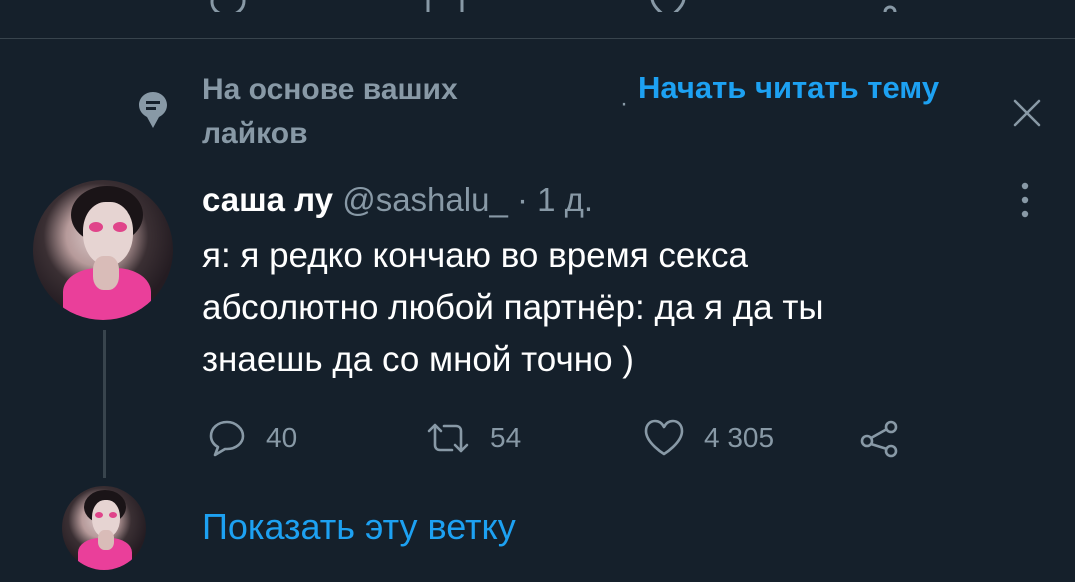 The image size is (1075, 582). I want to click on share-button, so click(880, 438).